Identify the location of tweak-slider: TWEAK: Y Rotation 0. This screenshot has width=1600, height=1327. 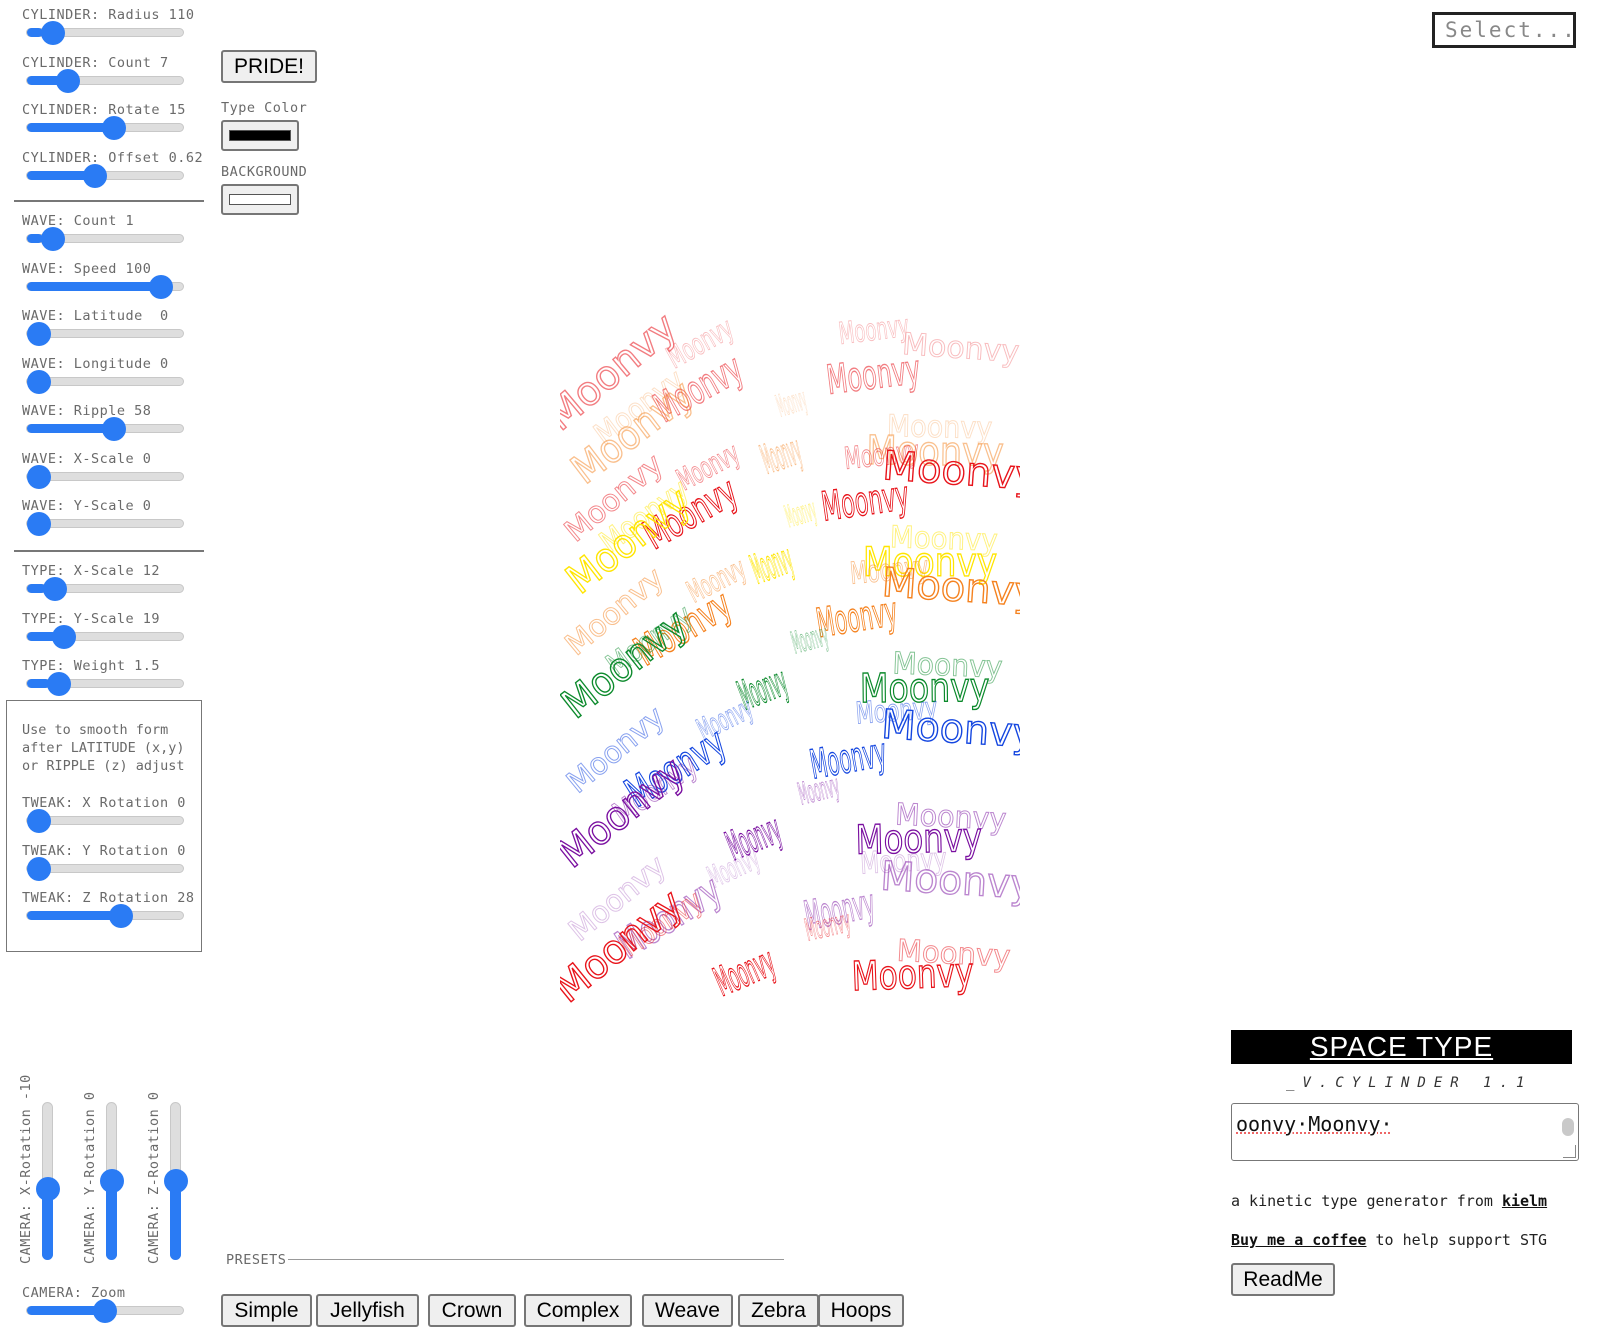
(114, 861).